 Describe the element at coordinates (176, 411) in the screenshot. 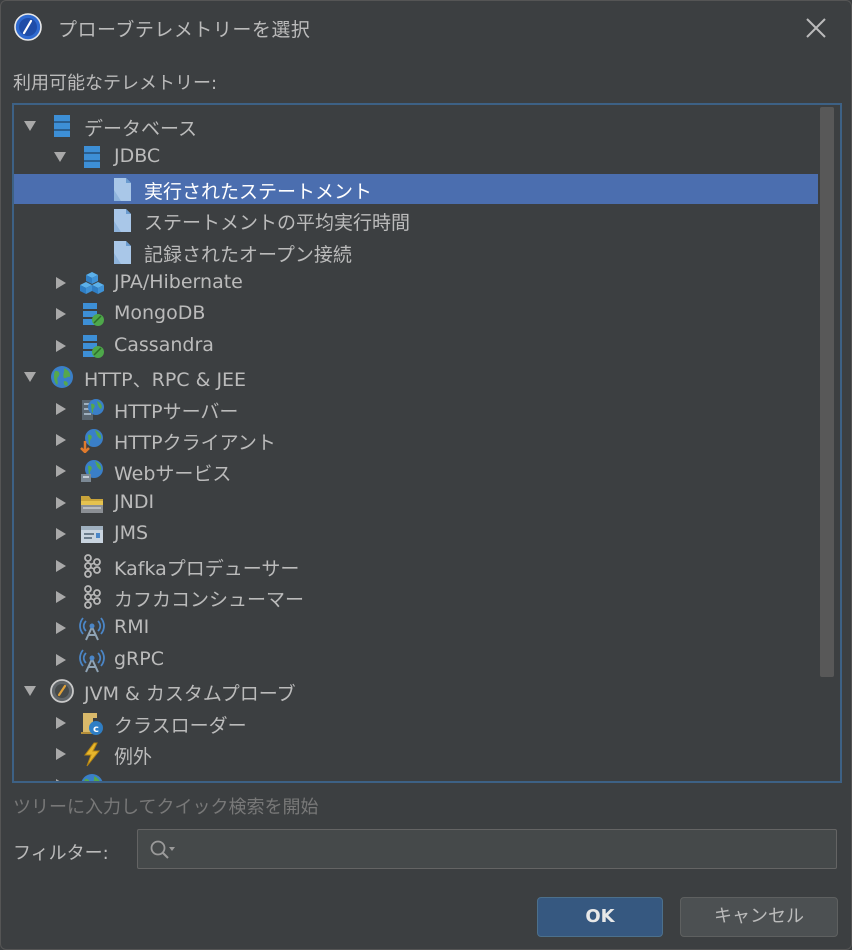

I see `tree-node-label: HTTPサーバー` at that location.